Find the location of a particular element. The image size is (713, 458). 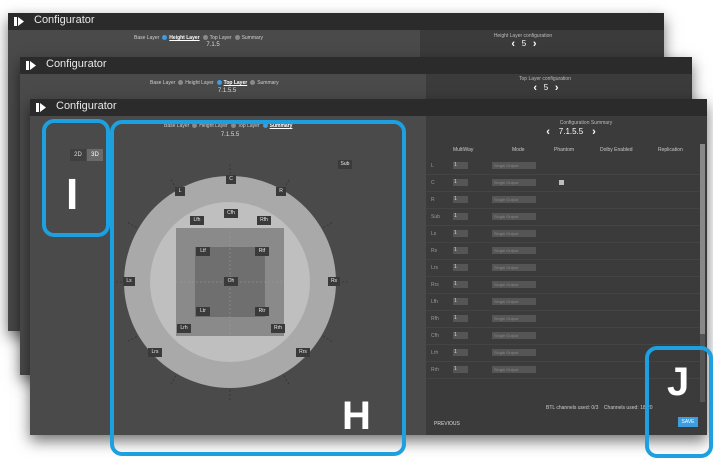

channel-name: C is located at coordinates (433, 183).